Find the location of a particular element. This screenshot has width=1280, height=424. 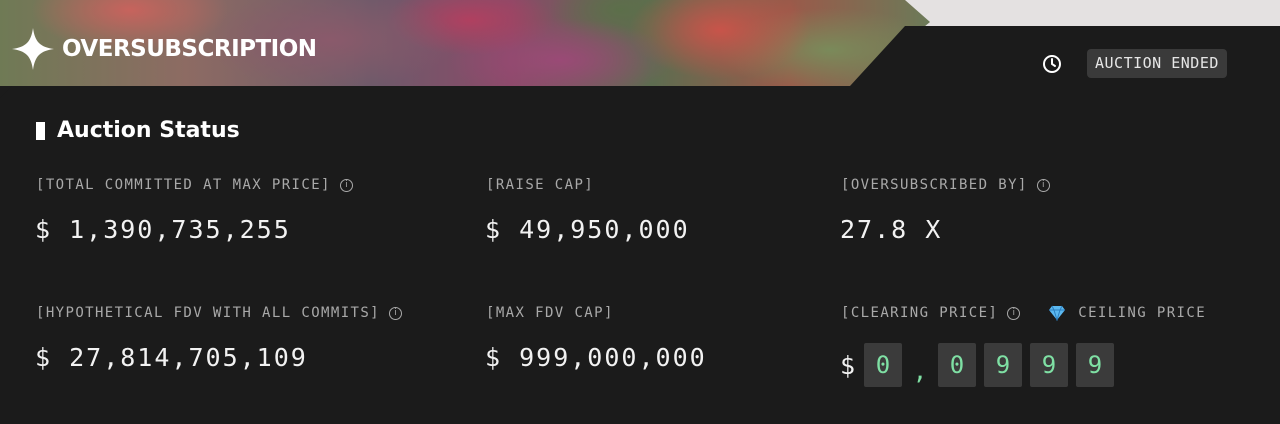

max-fdv-value: $ 999,000,000 is located at coordinates (596, 357).